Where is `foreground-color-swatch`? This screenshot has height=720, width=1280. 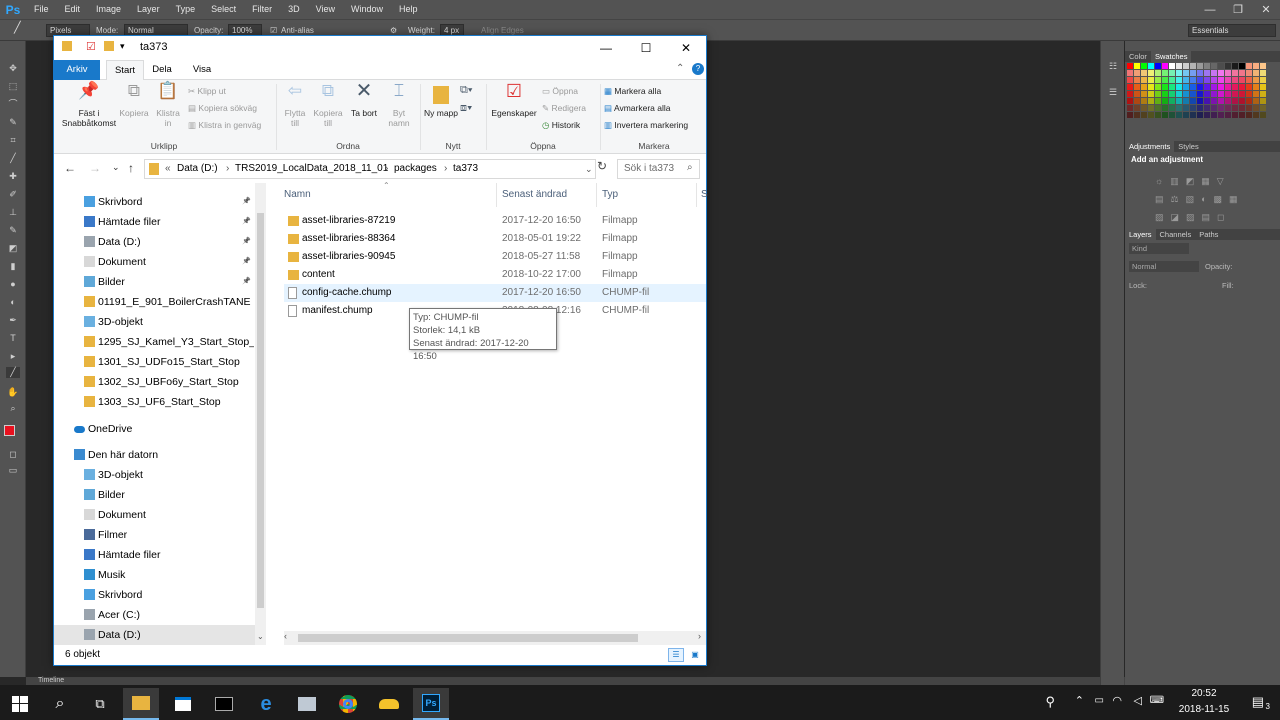
foreground-color-swatch is located at coordinates (9, 430).